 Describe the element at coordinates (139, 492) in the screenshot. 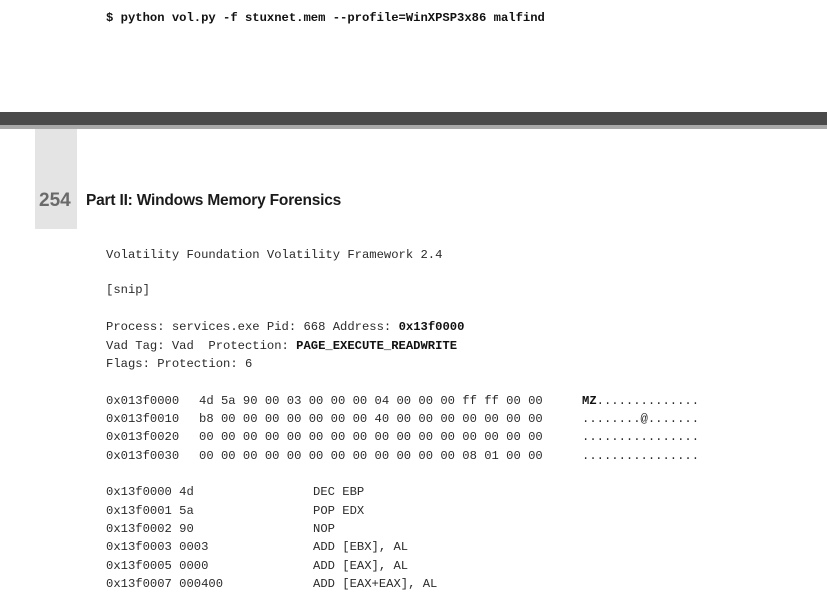

I see `disasm-address: 0x13f0000` at that location.